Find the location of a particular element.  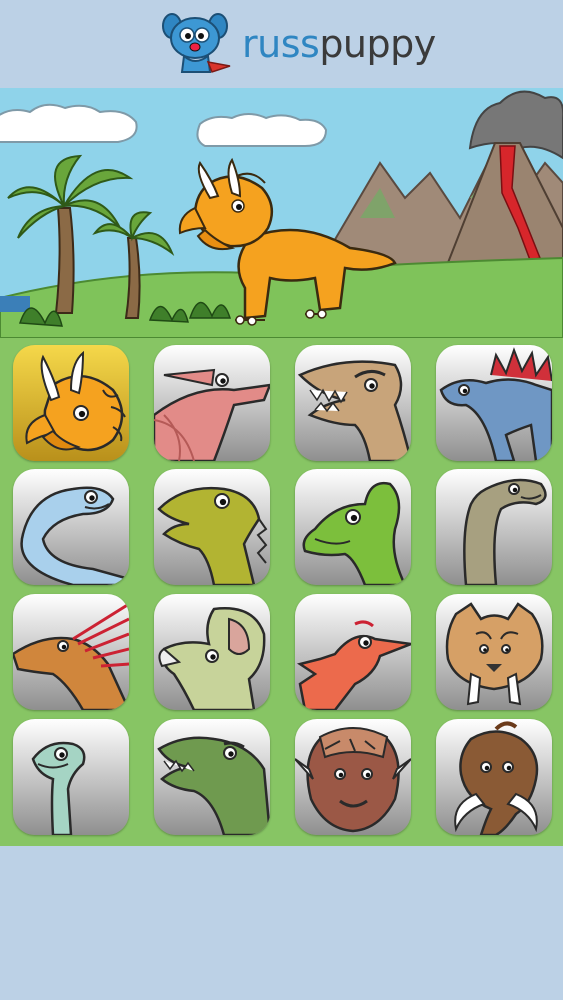

animal-button-parasaurolophus is located at coordinates (353, 527).